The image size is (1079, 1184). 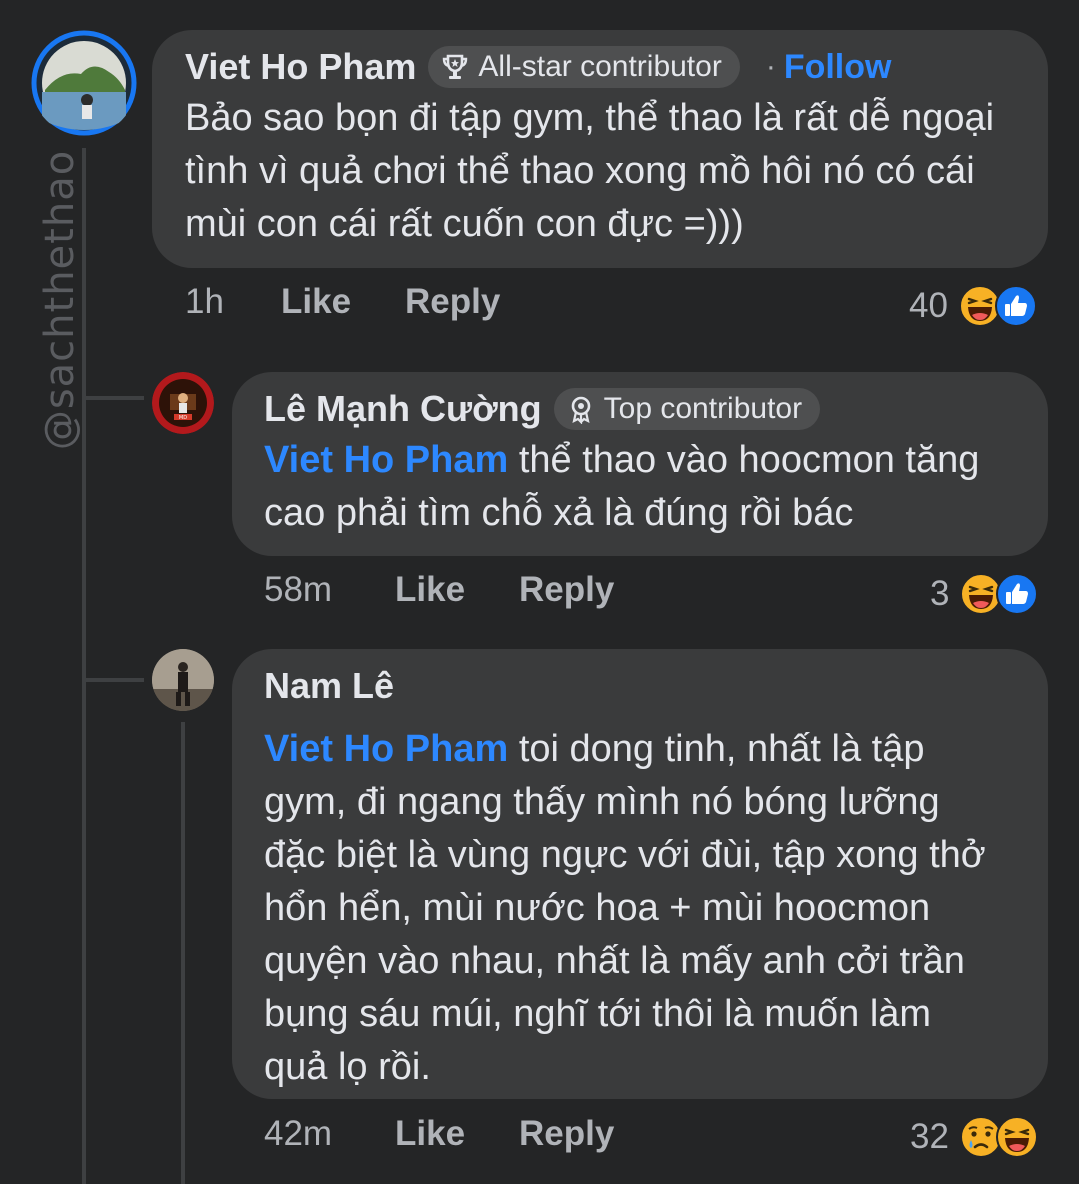 What do you see at coordinates (329, 1134) in the screenshot?
I see `timestamp: 42m` at bounding box center [329, 1134].